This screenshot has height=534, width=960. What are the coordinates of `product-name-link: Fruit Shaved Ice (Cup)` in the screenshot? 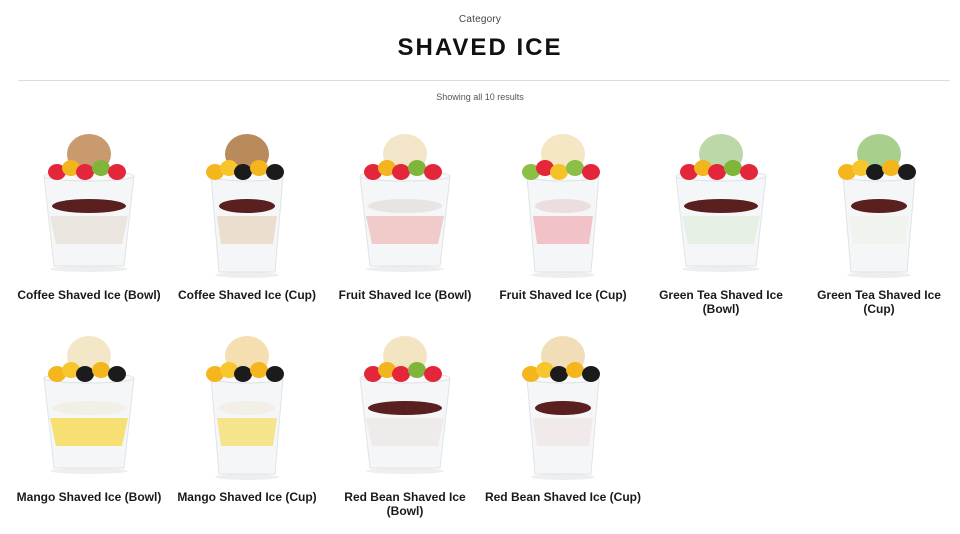 It's located at (563, 295).